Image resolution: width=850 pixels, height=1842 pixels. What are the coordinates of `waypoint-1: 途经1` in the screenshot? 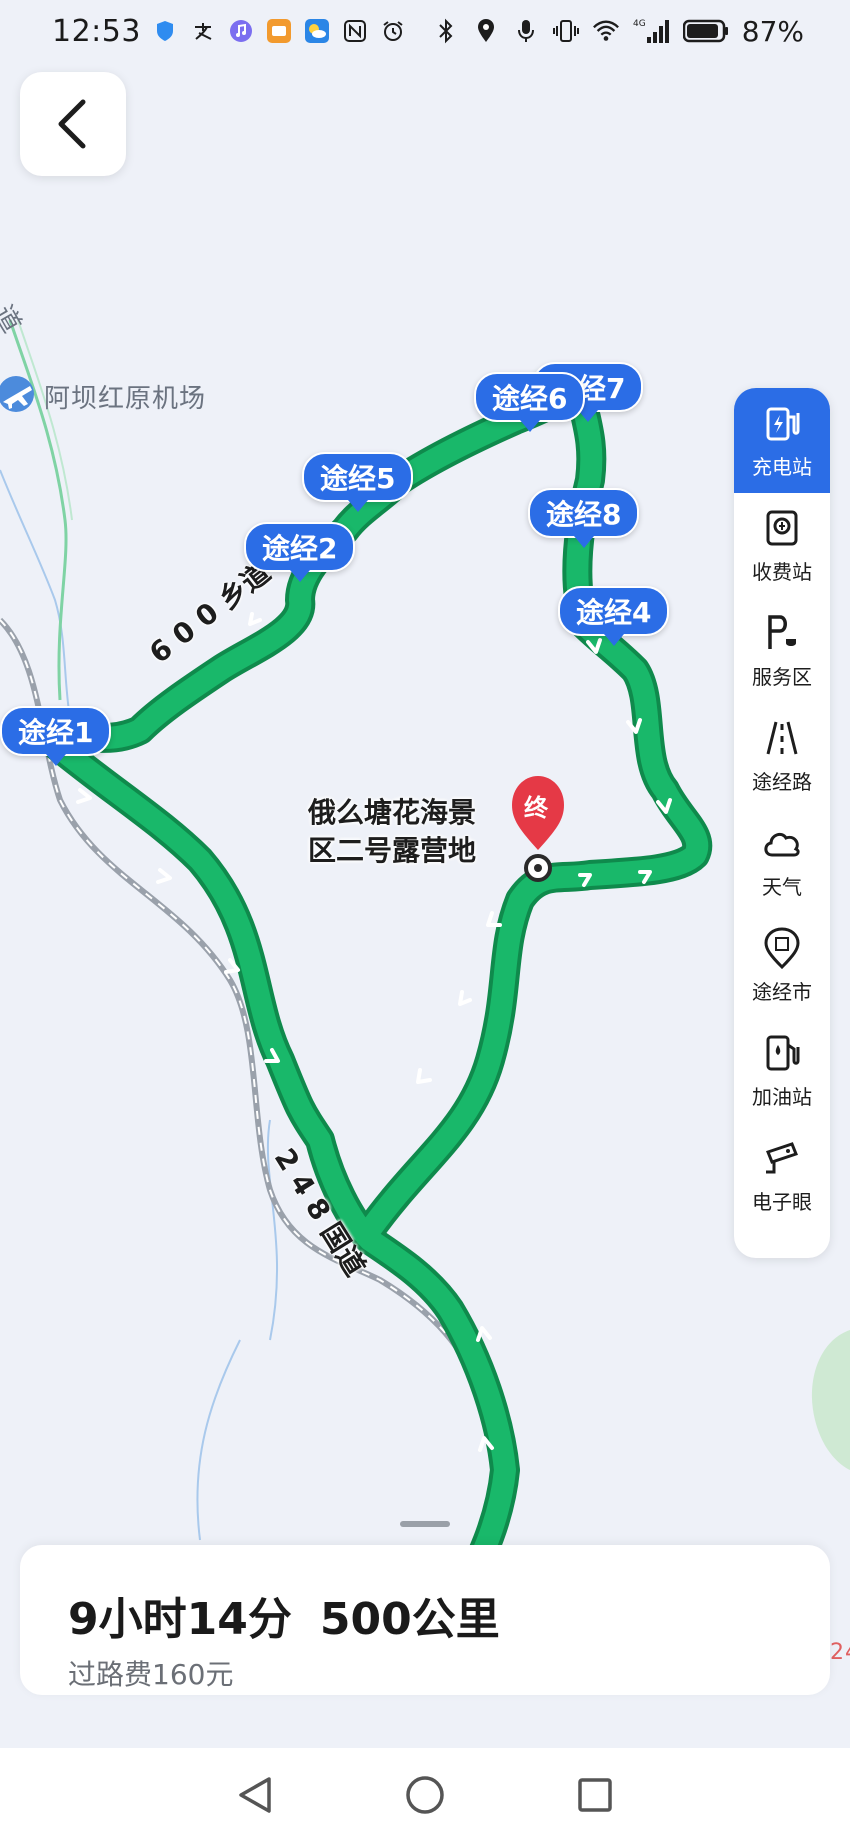 It's located at (56, 731).